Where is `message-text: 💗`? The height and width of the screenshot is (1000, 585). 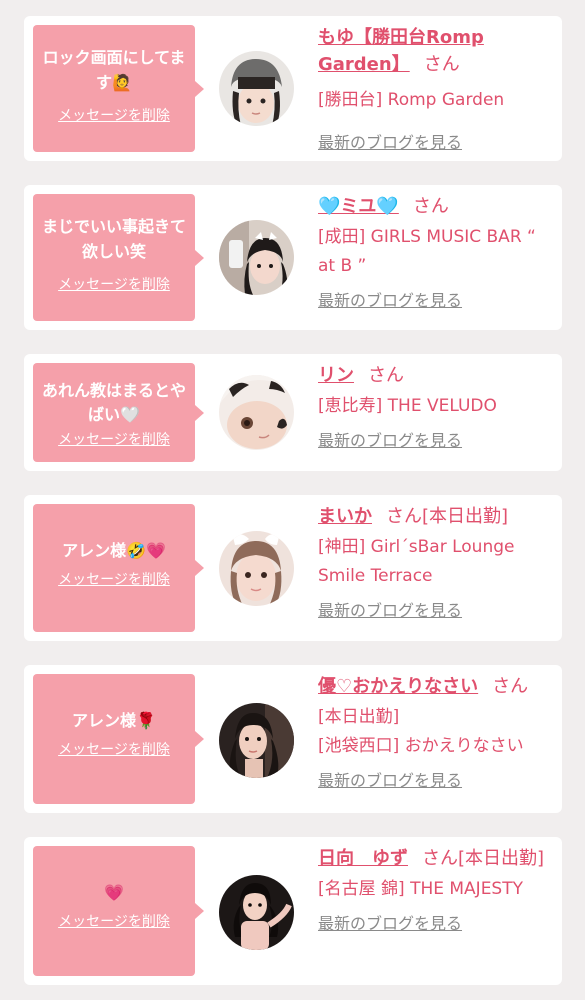 message-text: 💗 is located at coordinates (114, 892).